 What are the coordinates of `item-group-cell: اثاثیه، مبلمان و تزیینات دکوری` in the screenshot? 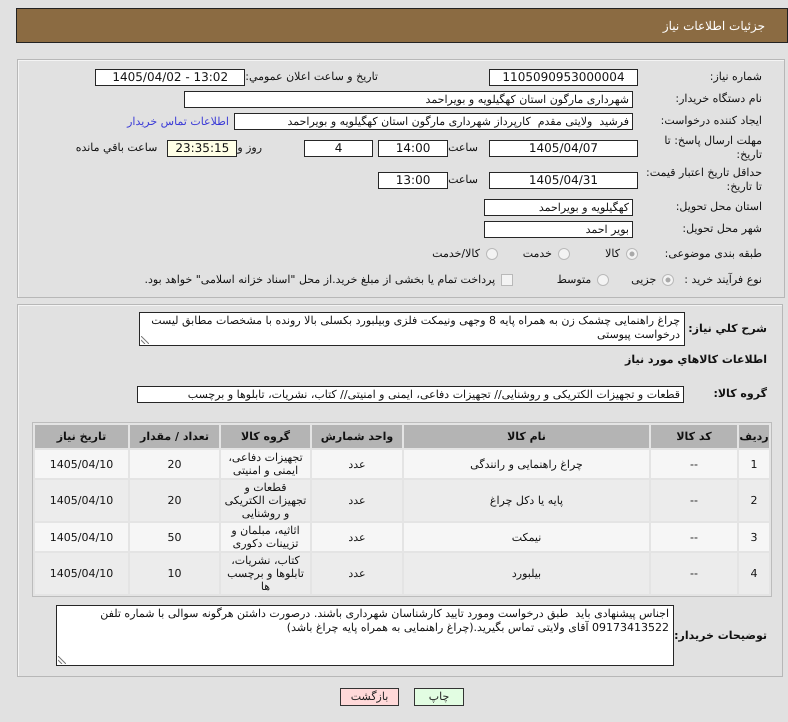 It's located at (265, 537).